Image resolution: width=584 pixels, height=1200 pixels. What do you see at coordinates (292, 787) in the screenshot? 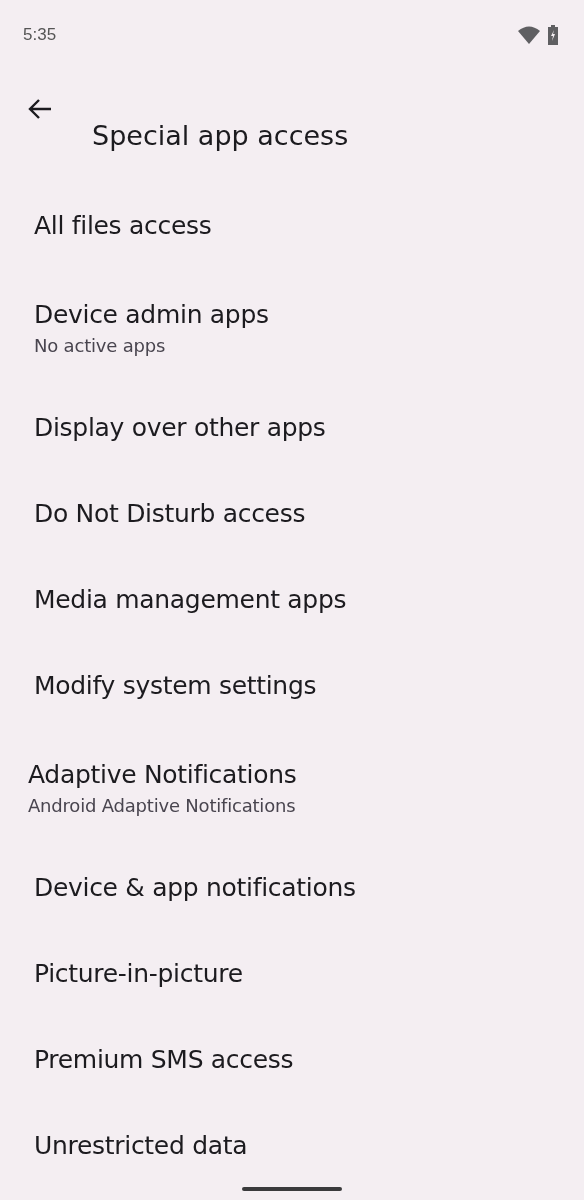
I see `settings-item: Adaptive Notifications Android Adaptive Notifications` at bounding box center [292, 787].